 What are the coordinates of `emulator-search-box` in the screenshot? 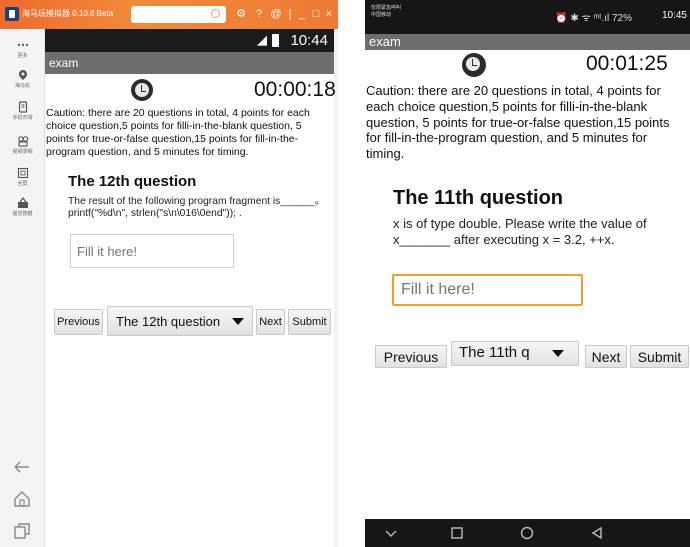 It's located at (178, 14).